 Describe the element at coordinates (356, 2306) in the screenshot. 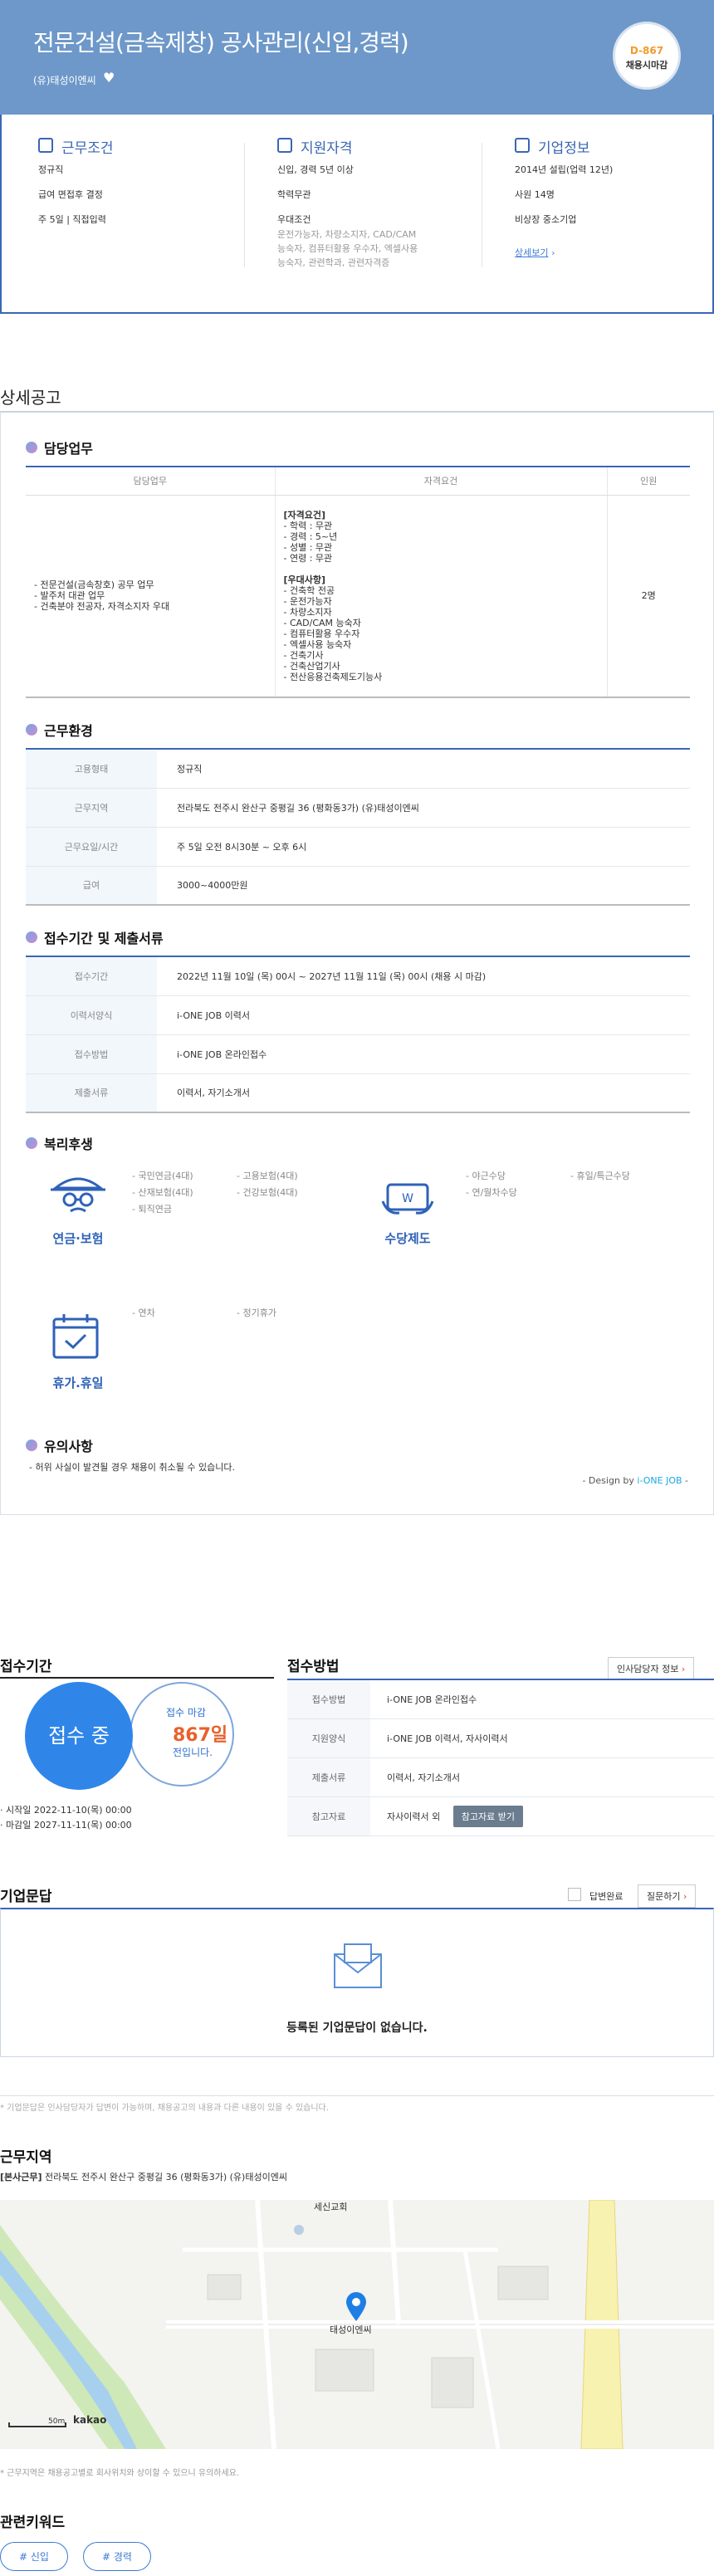

I see `map-pin-icon` at that location.